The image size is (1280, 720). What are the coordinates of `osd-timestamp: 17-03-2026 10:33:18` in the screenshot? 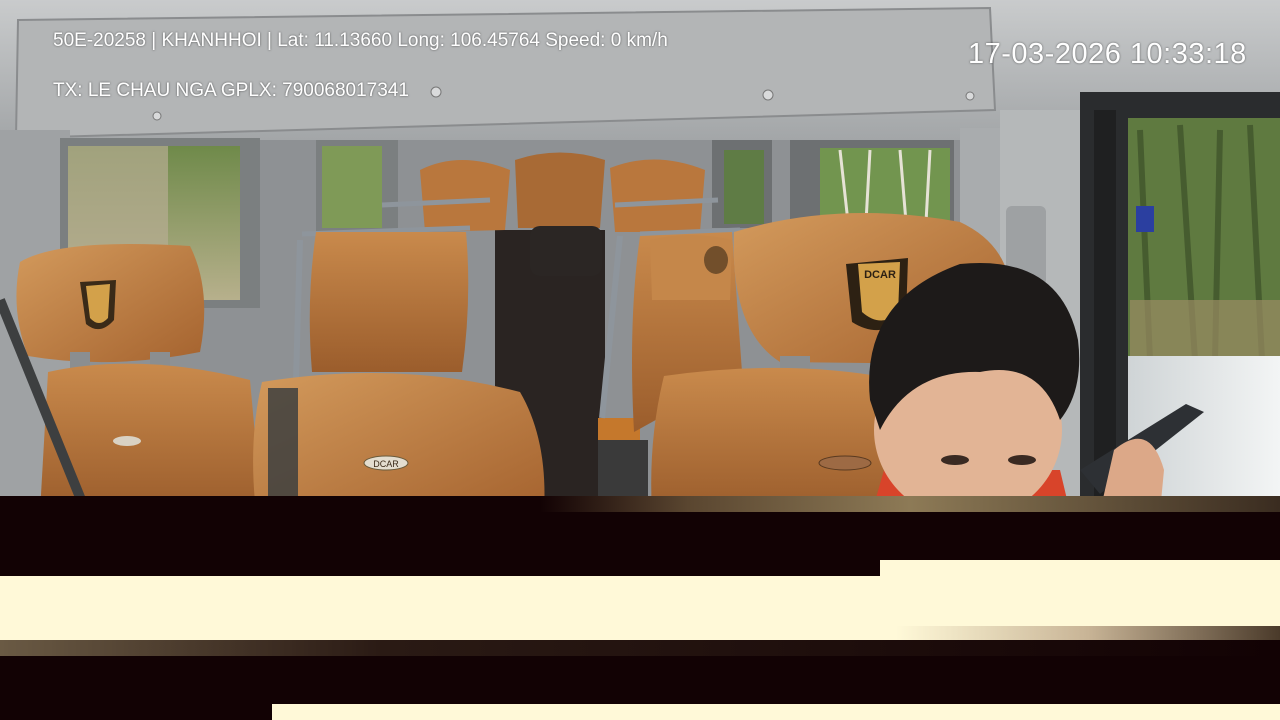 It's located at (1107, 54).